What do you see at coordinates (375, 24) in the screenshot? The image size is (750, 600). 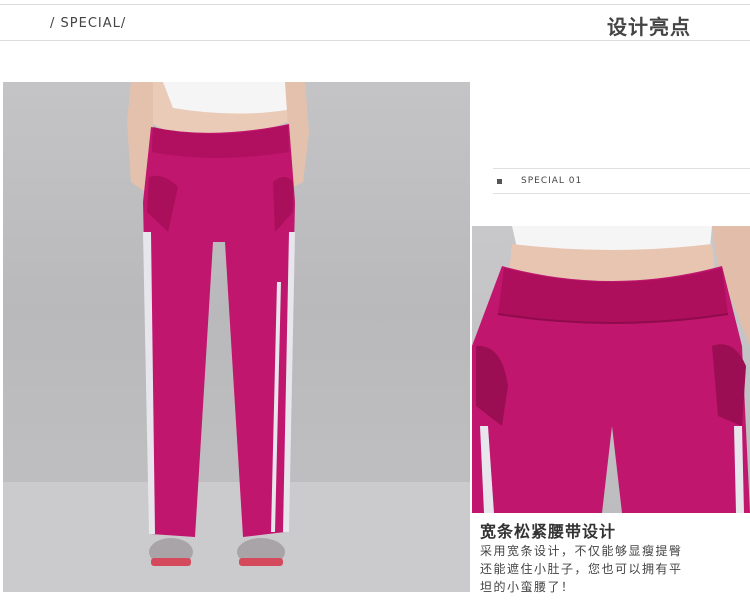 I see `page-header: / SPECIAL/ 设计亮点` at bounding box center [375, 24].